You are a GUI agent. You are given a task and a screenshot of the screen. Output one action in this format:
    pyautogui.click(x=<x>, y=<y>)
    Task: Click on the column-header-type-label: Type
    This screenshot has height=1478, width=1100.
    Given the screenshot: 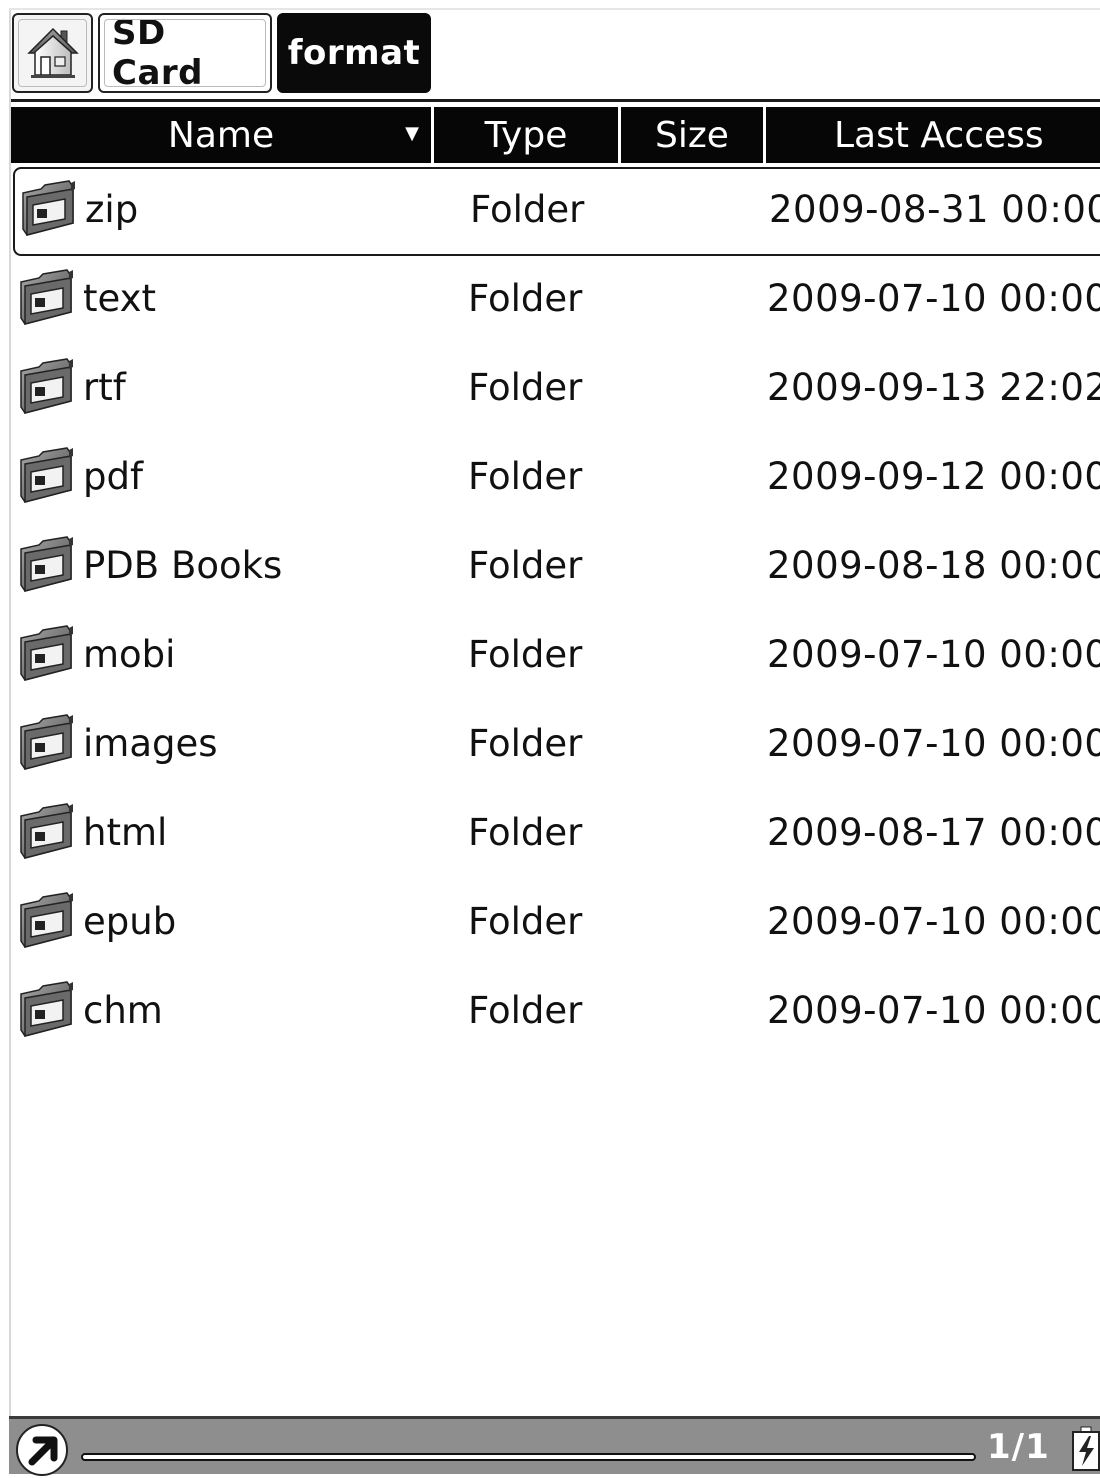 What is the action you would take?
    pyautogui.click(x=526, y=135)
    